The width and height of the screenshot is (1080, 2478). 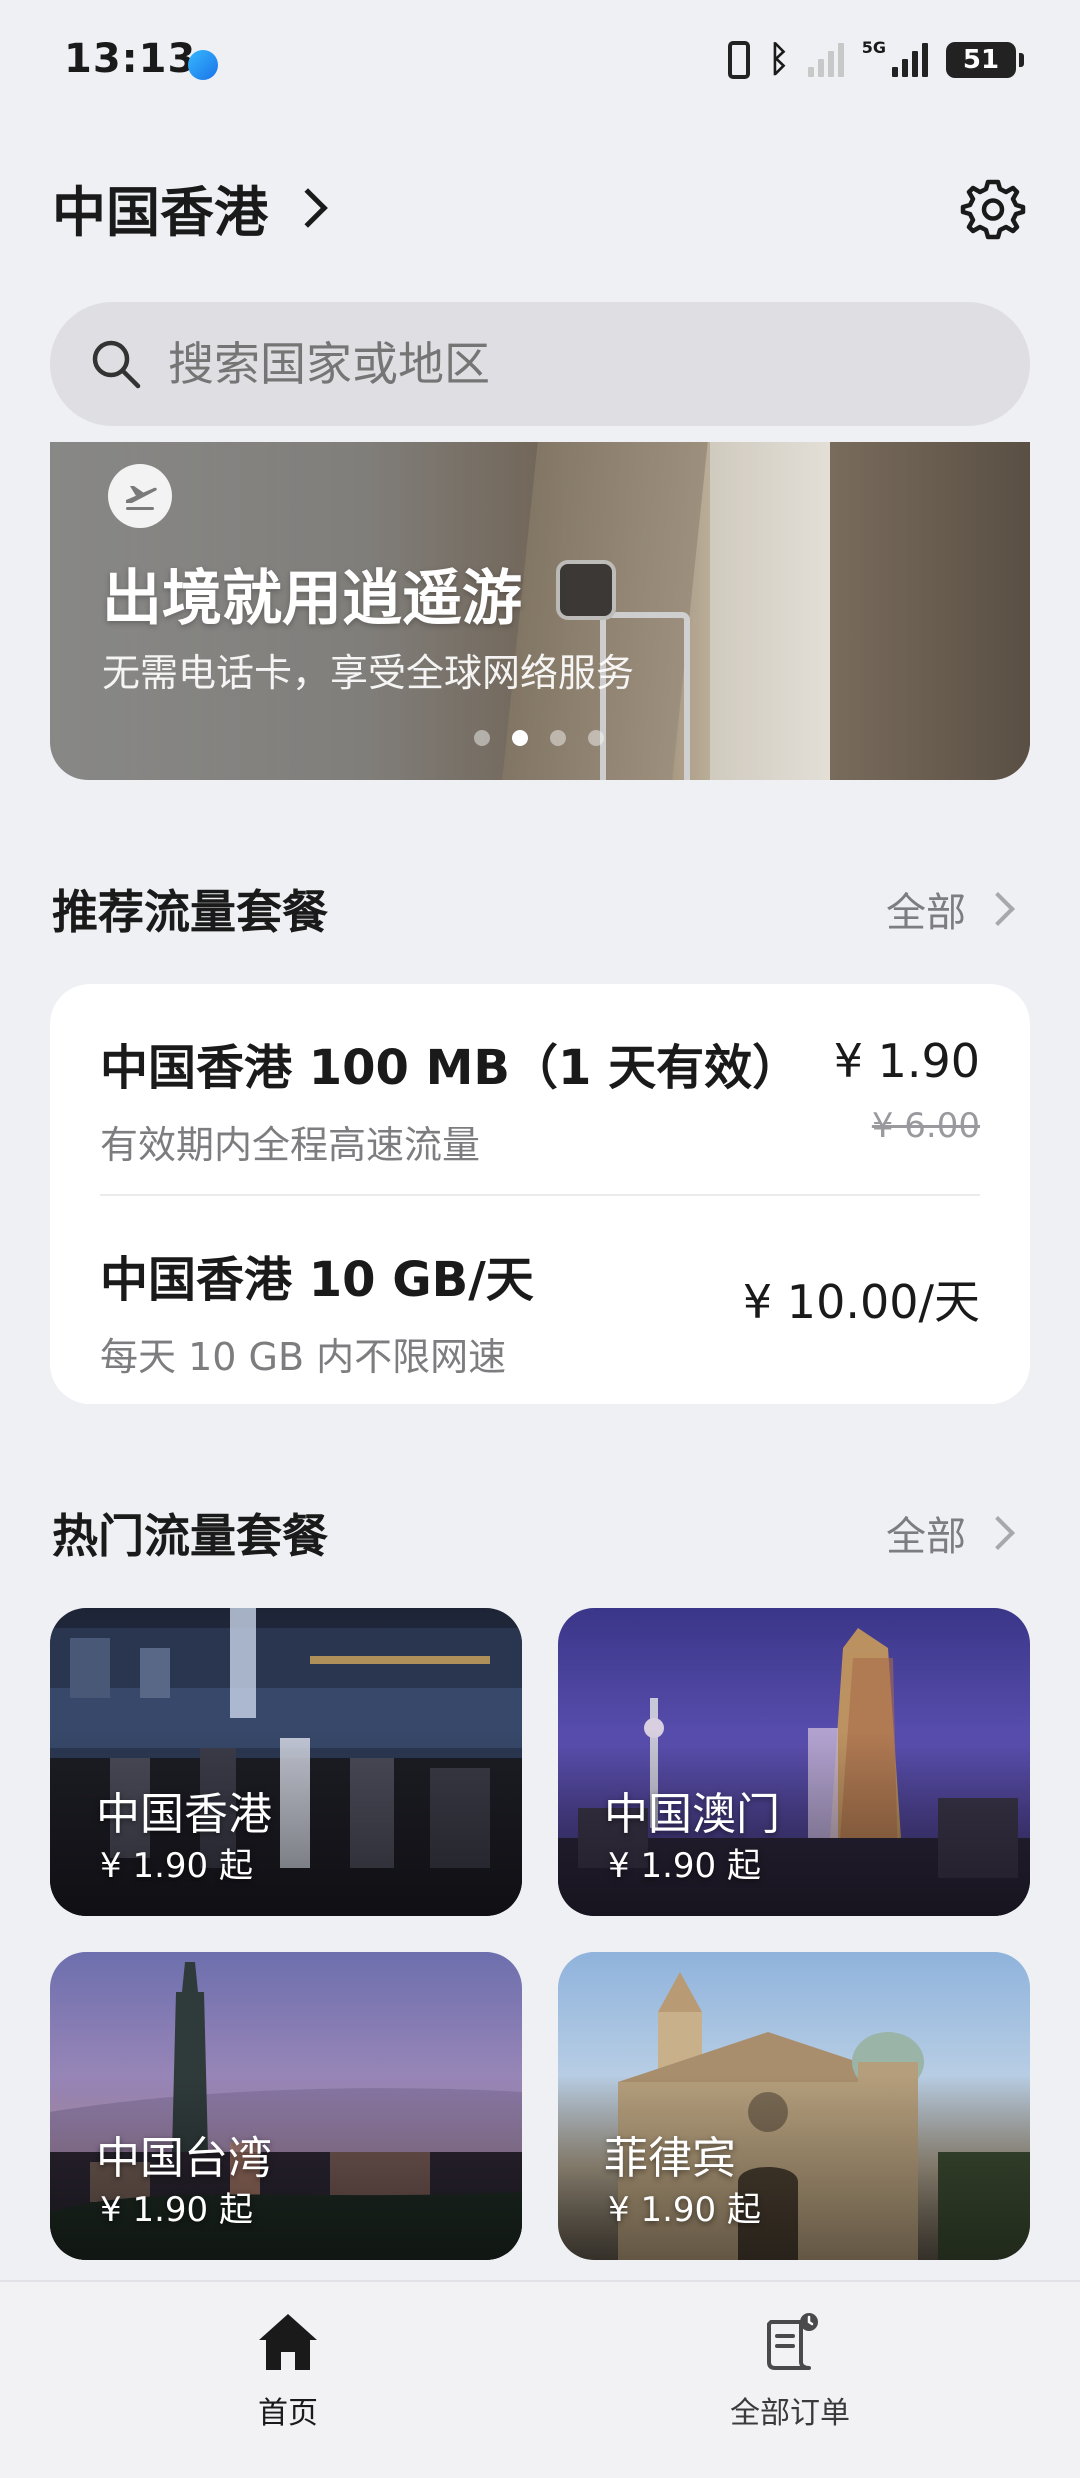 What do you see at coordinates (981, 60) in the screenshot?
I see `battery-level: 51` at bounding box center [981, 60].